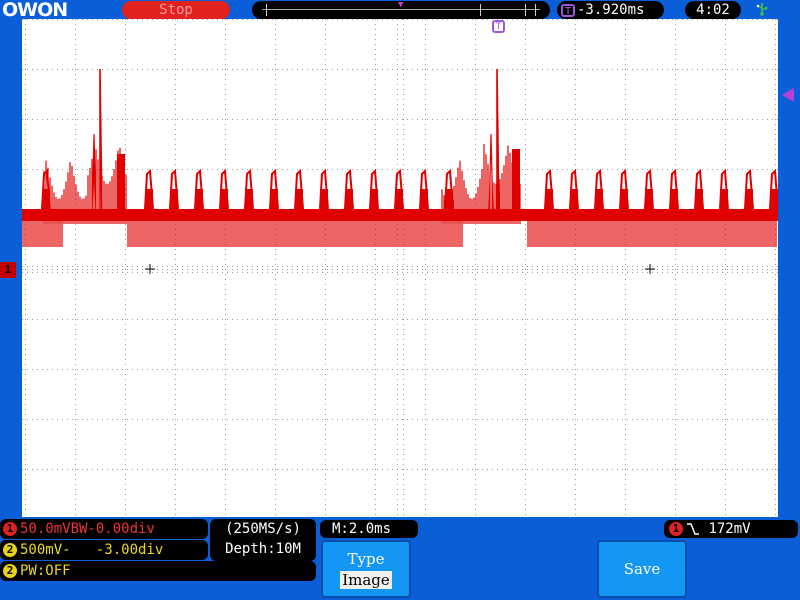 This screenshot has height=600, width=800. What do you see at coordinates (366, 569) in the screenshot?
I see `type-softkey: Type Image` at bounding box center [366, 569].